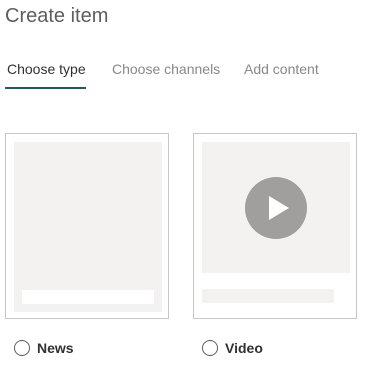 This screenshot has height=371, width=371. Describe the element at coordinates (46, 69) in the screenshot. I see `tab-choose-type: Choose type` at that location.